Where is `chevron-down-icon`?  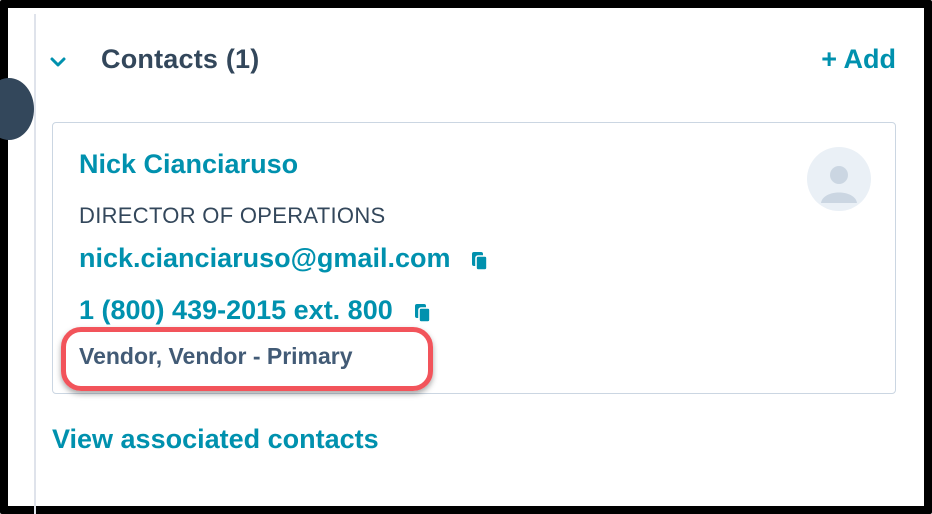
chevron-down-icon is located at coordinates (58, 62).